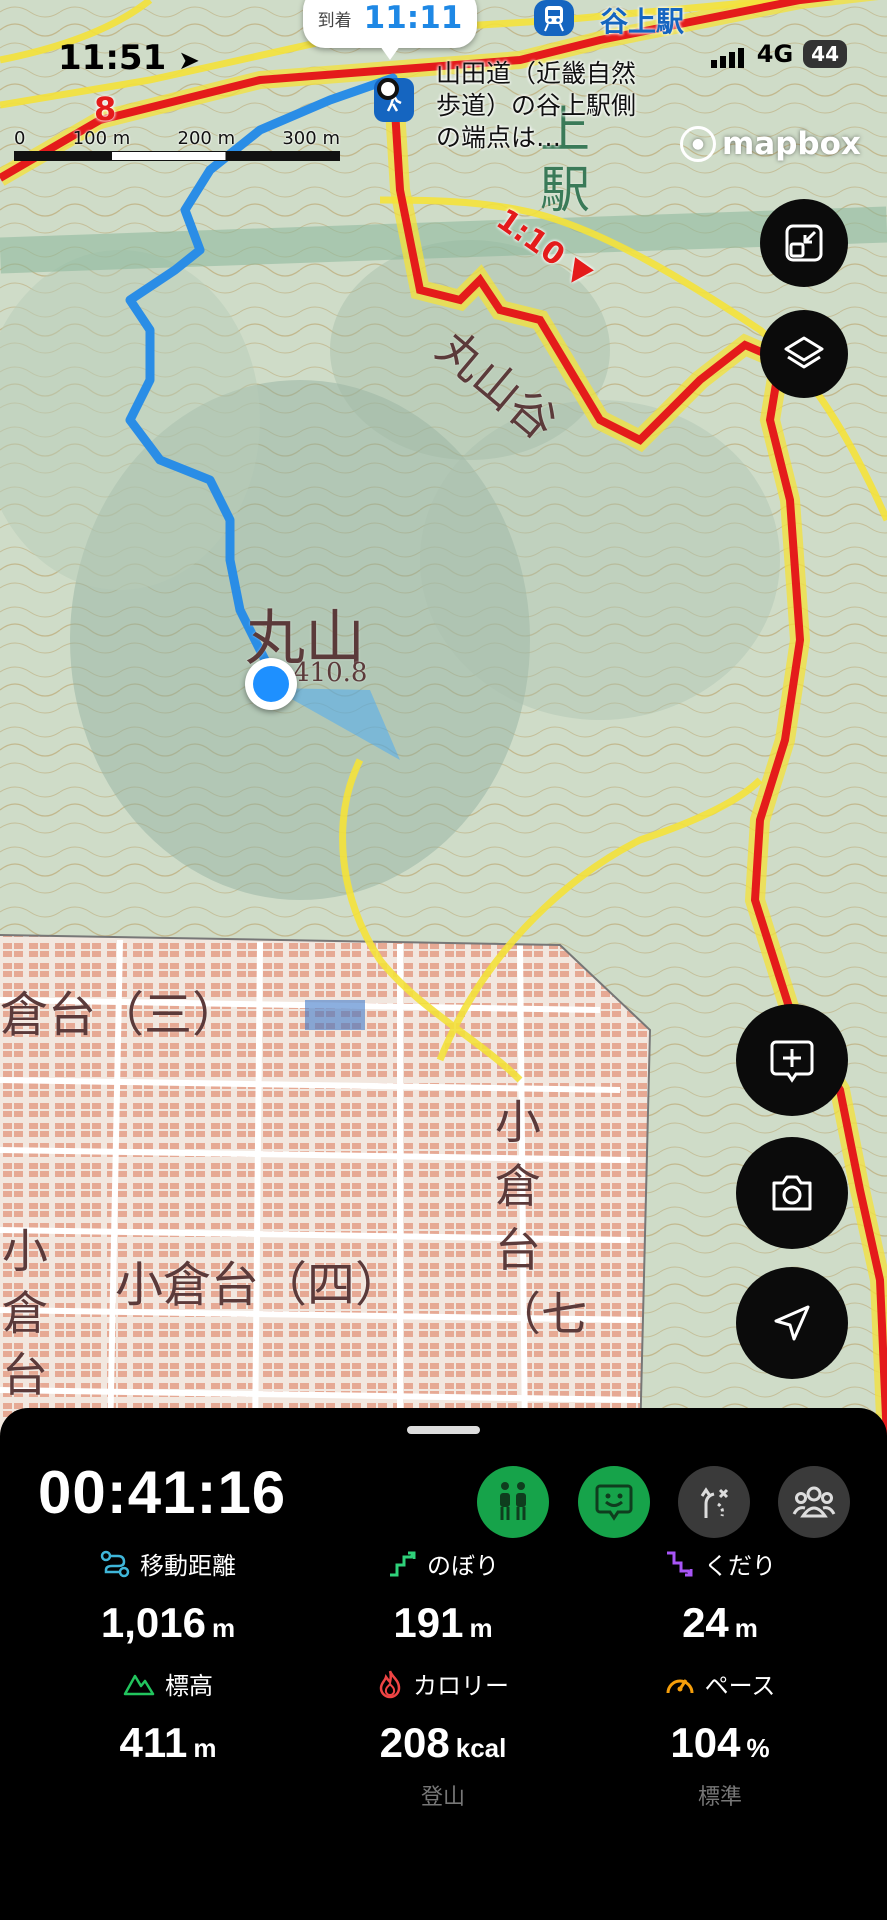 The height and width of the screenshot is (1920, 887). Describe the element at coordinates (791, 144) in the screenshot. I see `mapbox-label: mapbox` at that location.